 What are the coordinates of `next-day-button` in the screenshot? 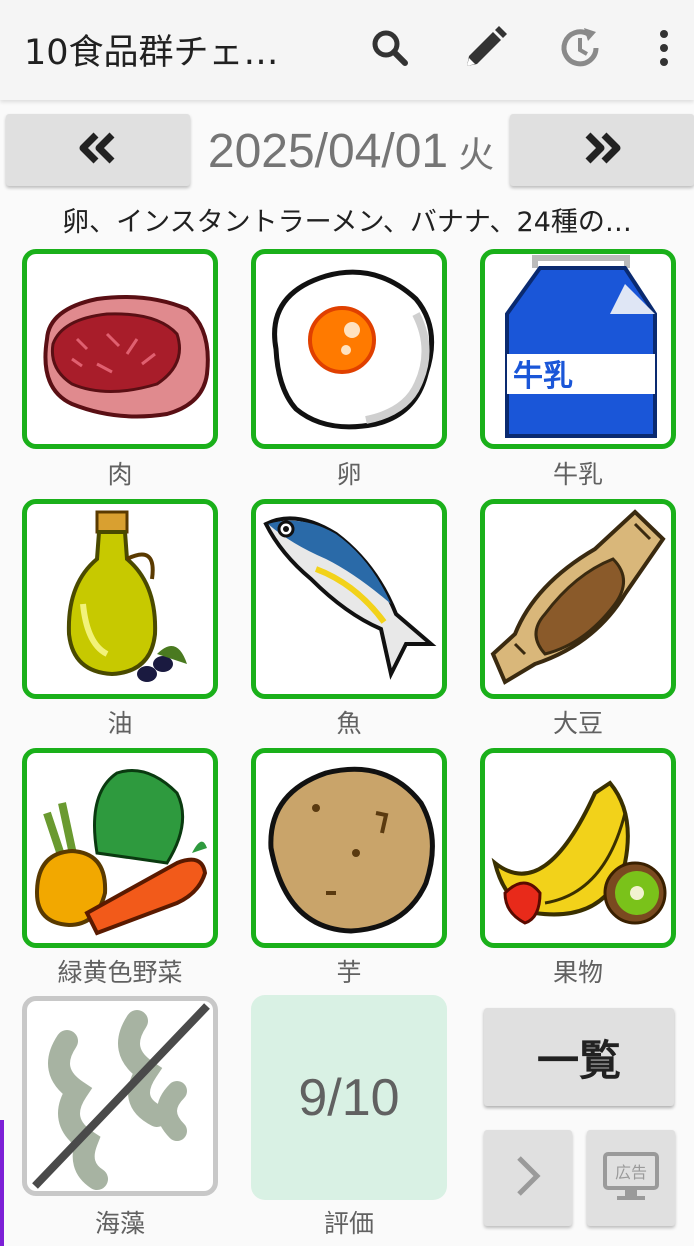 It's located at (602, 150).